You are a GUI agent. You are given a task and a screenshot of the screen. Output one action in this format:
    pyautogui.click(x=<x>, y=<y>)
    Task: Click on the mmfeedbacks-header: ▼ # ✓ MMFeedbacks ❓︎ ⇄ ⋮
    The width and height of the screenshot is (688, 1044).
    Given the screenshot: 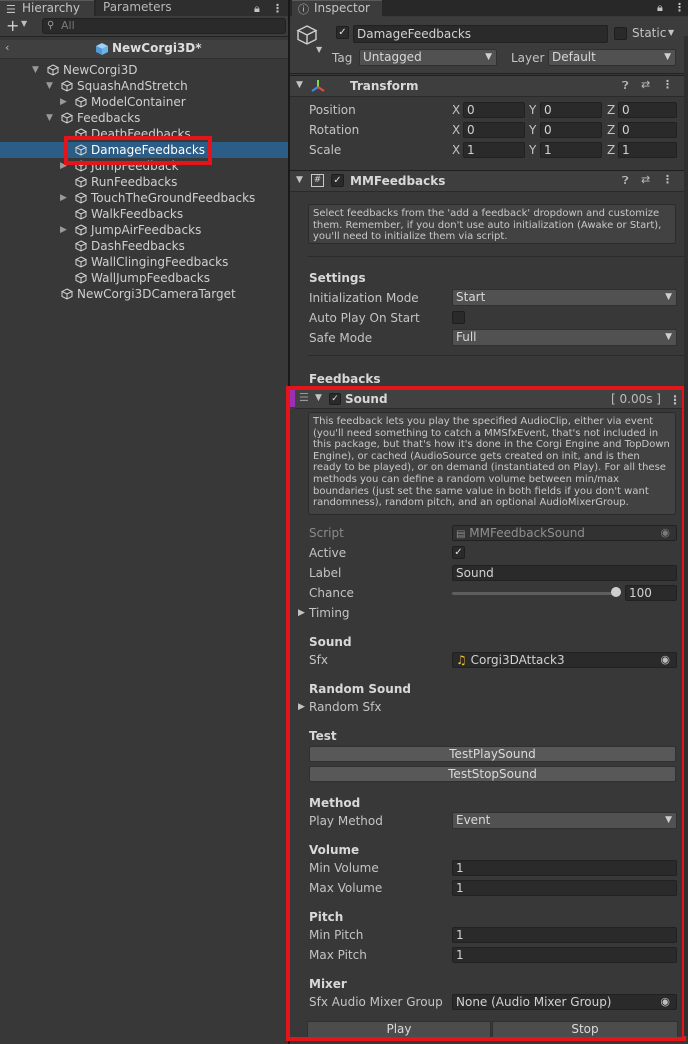 What is the action you would take?
    pyautogui.click(x=489, y=181)
    